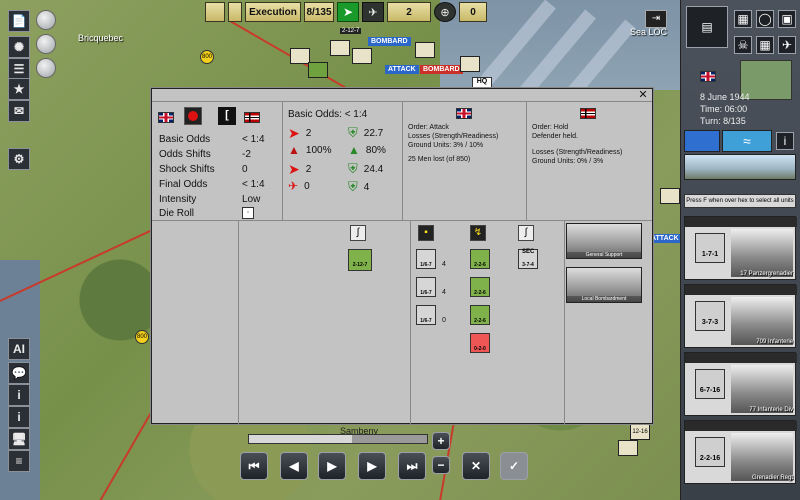  I want to click on zoom-mid-icon, so click(46, 44).